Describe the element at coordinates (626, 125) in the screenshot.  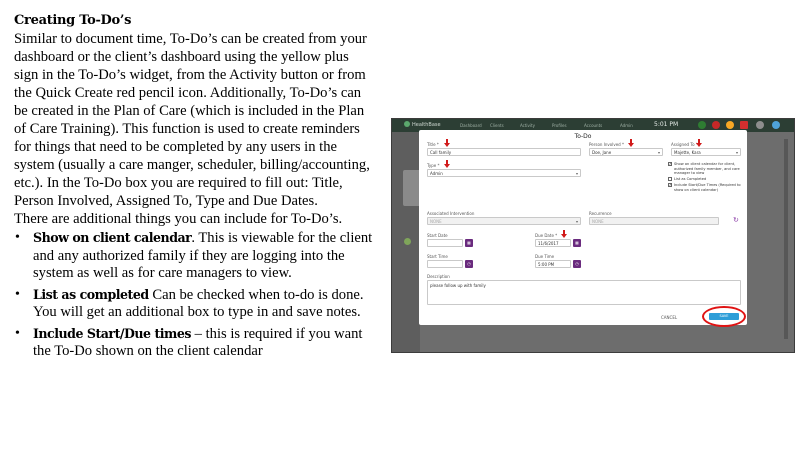
I see `nav-admin: Admin` at that location.